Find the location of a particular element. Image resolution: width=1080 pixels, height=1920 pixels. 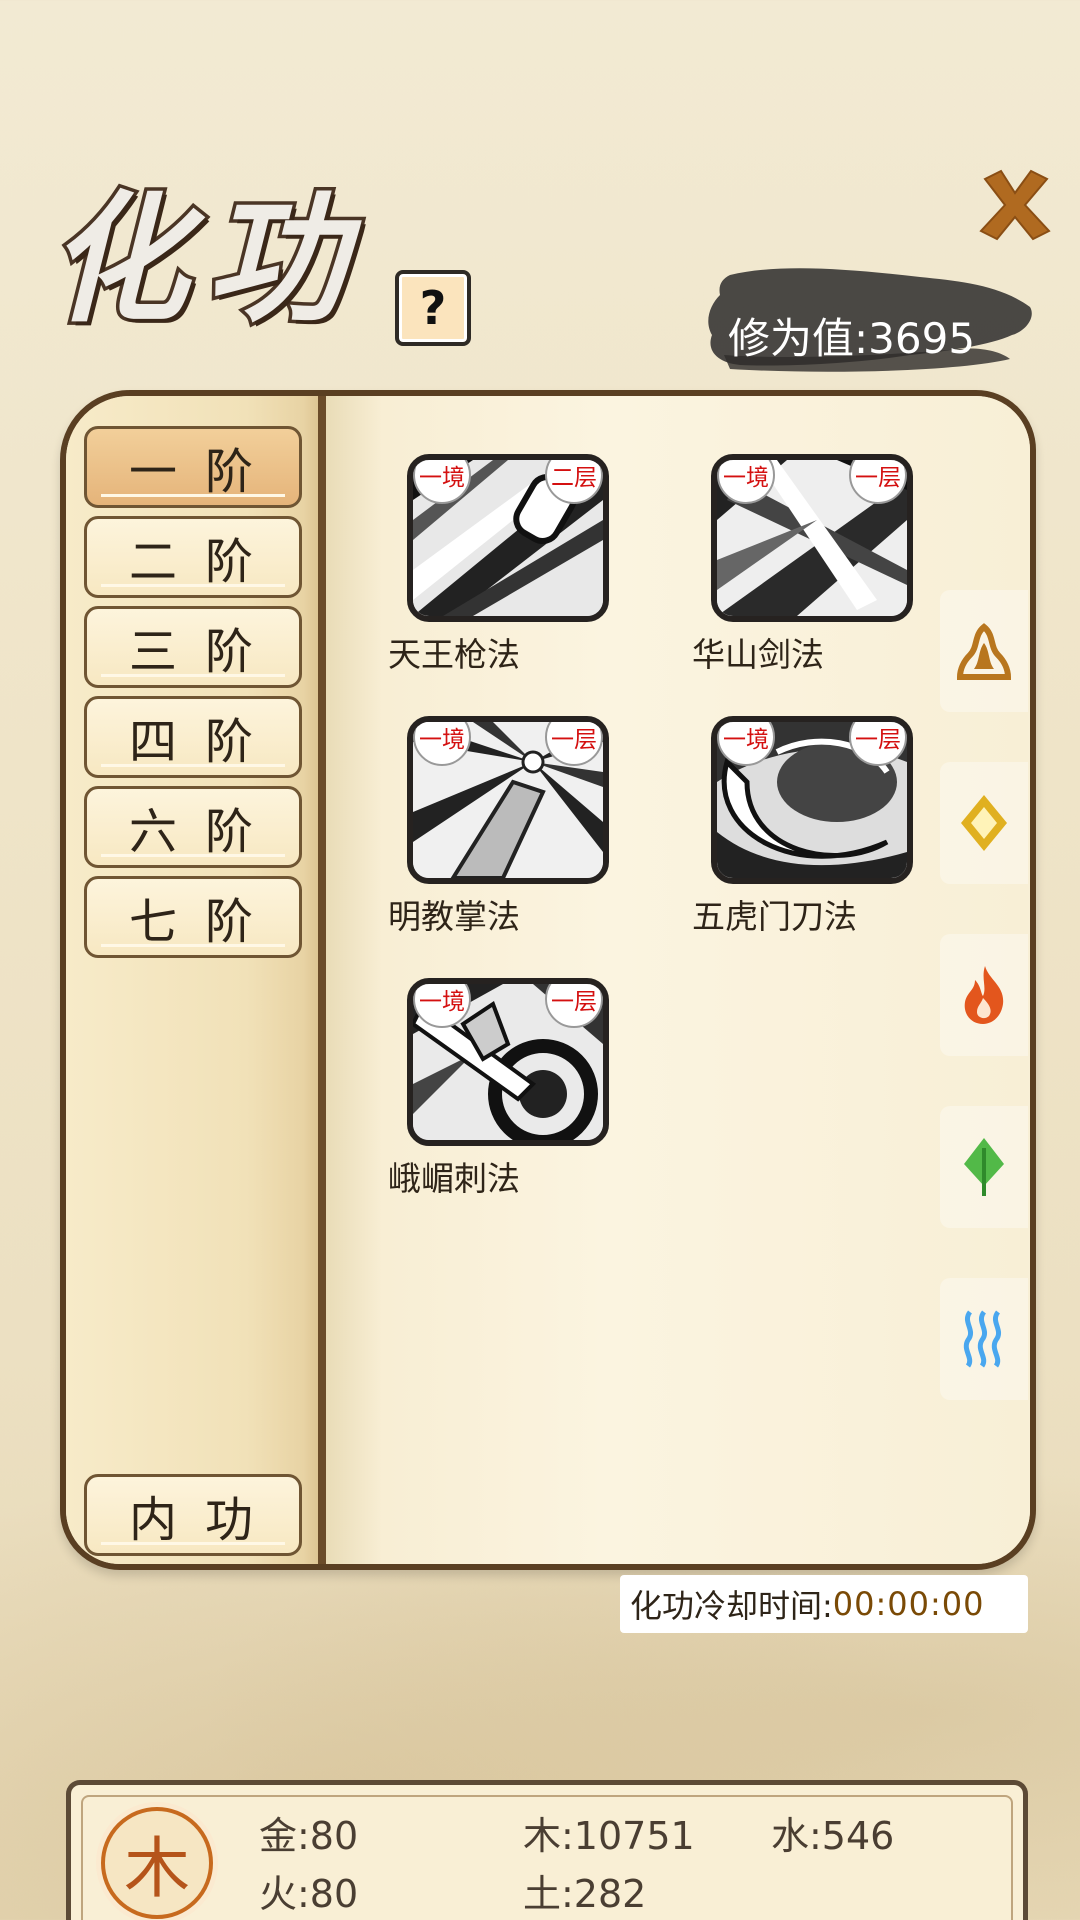

cultivation-value: 修为值:3695 is located at coordinates (852, 338).